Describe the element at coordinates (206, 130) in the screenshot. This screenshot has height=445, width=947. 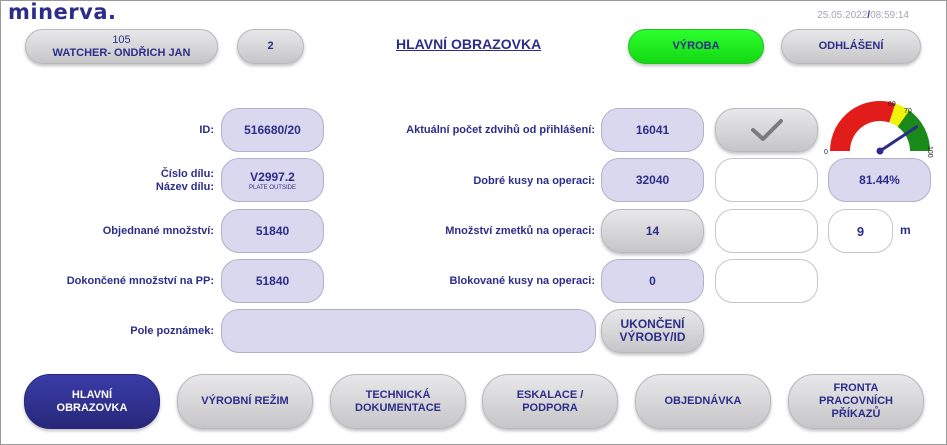
I see `id-label: ID:` at that location.